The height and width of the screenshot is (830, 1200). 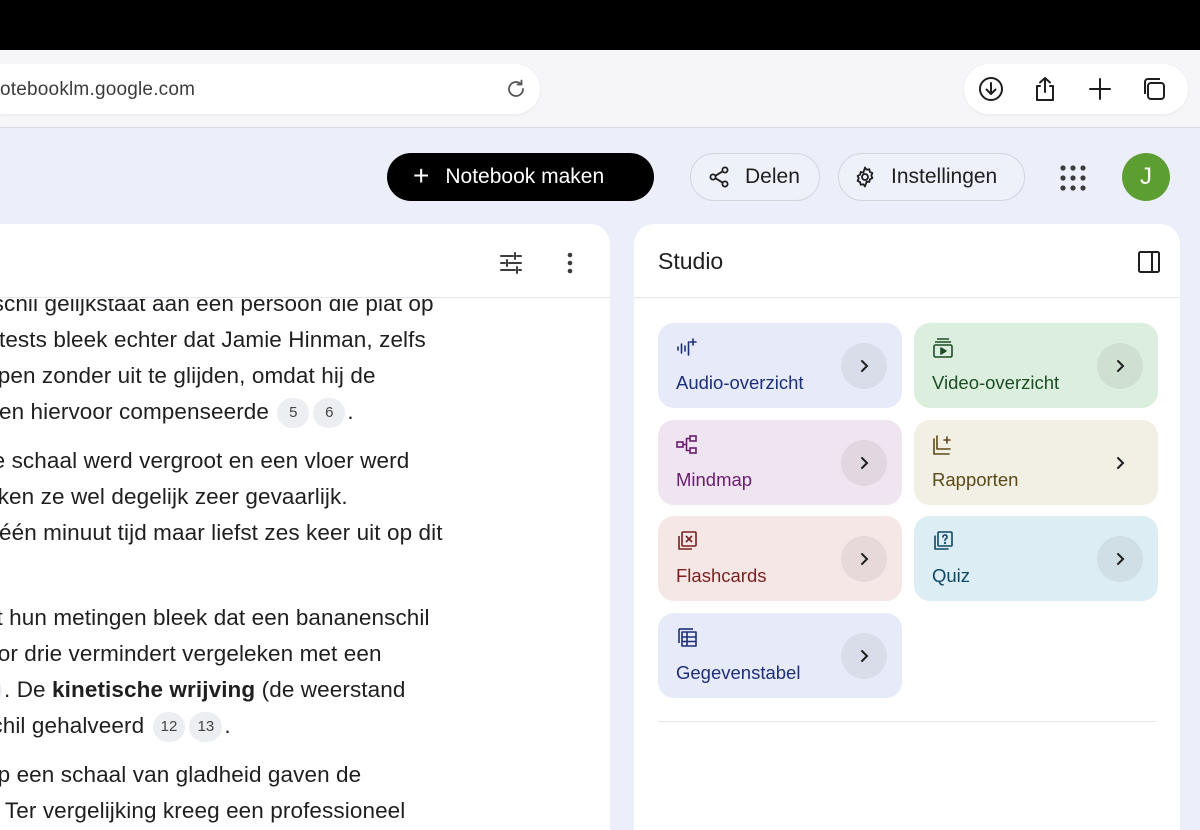 I want to click on studio-card-label: Quiz, so click(x=951, y=575).